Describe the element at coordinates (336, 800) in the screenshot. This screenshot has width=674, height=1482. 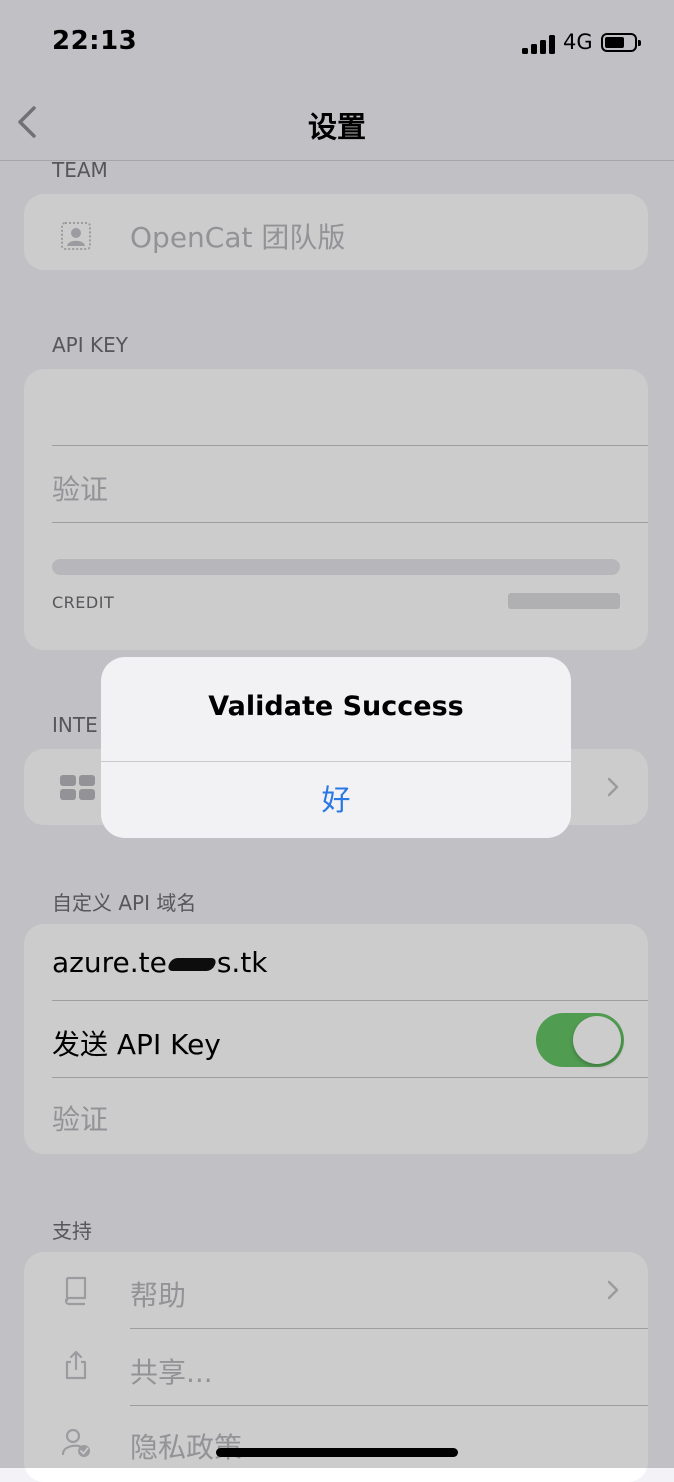
I see `alert-ok-button: 好` at that location.